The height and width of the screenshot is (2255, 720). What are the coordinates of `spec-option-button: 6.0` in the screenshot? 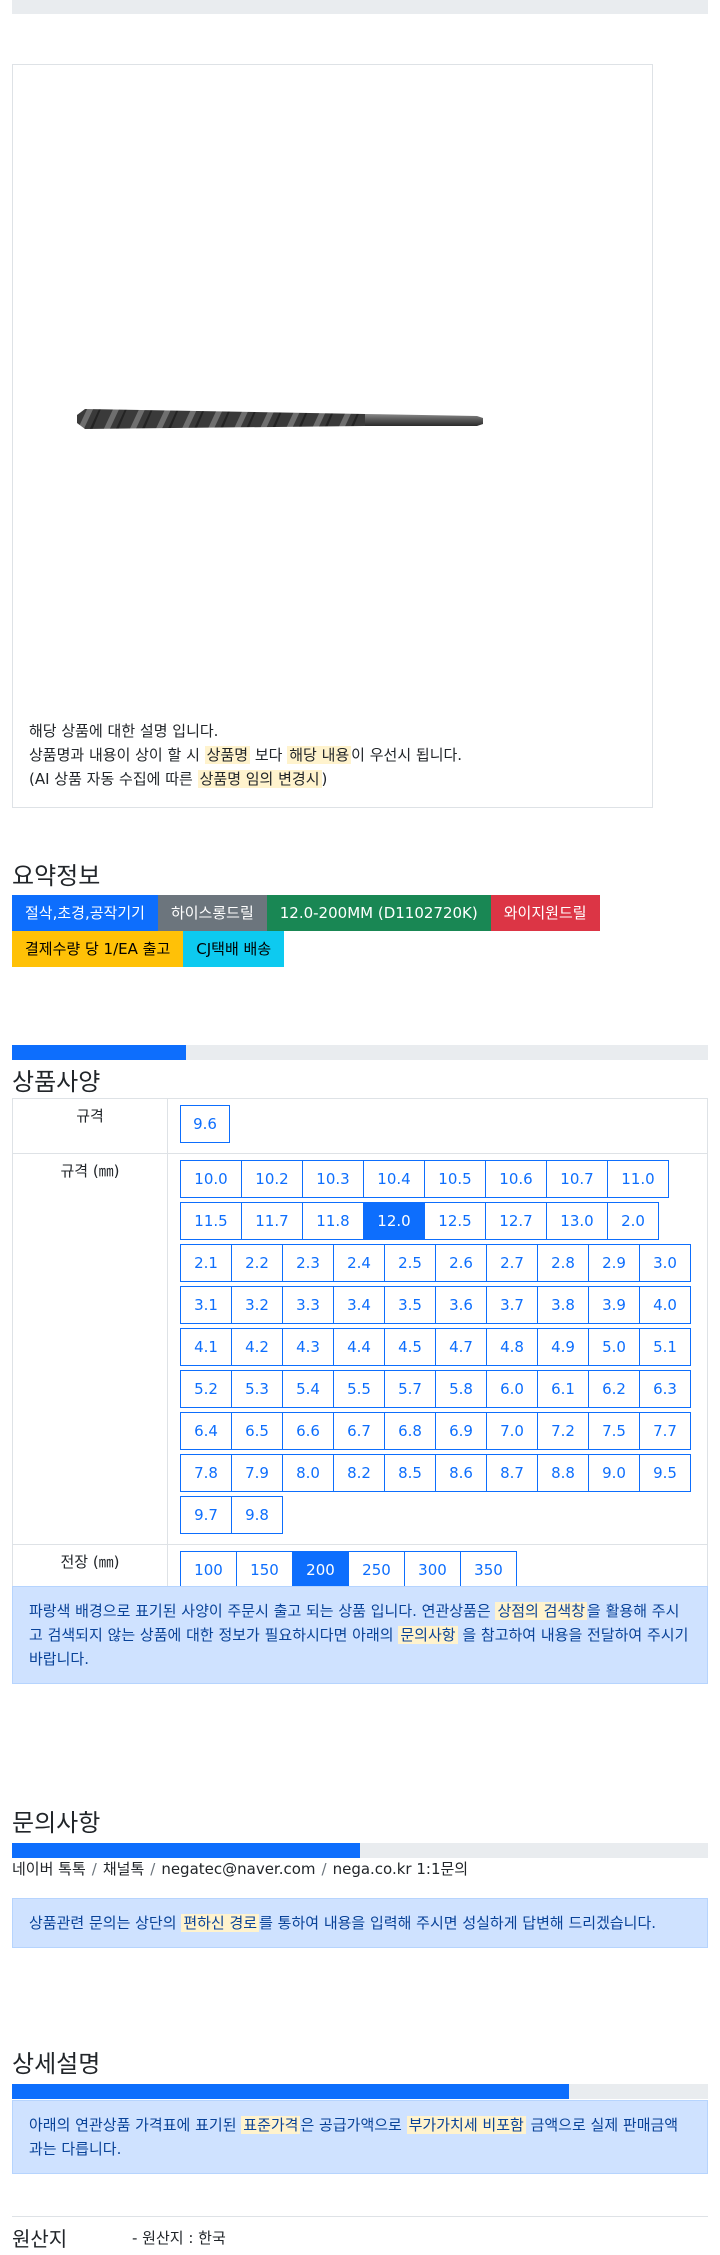 It's located at (512, 1389).